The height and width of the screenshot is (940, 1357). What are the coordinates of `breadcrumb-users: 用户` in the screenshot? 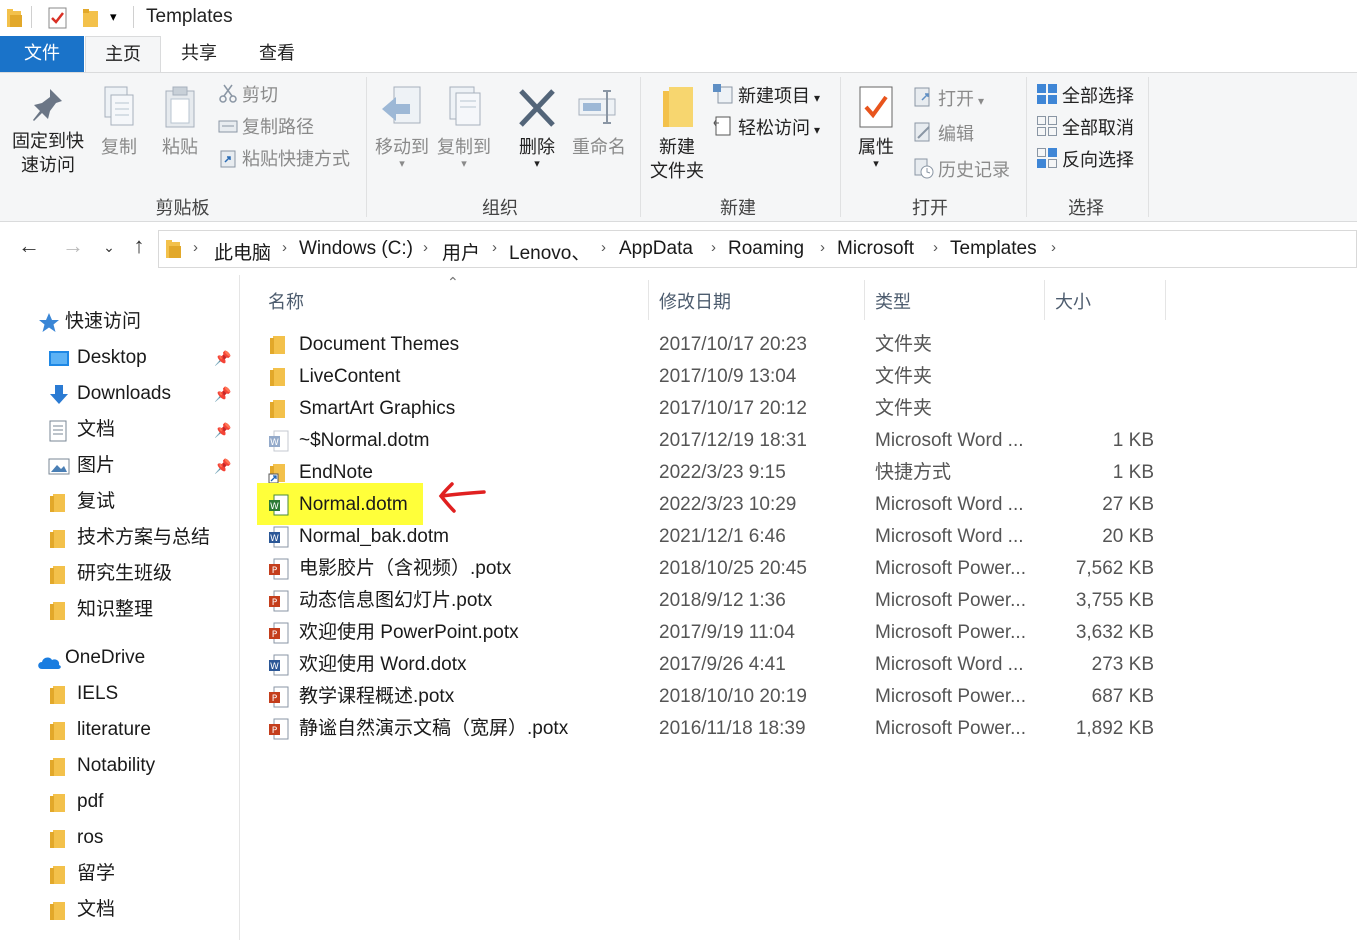 It's located at (461, 251).